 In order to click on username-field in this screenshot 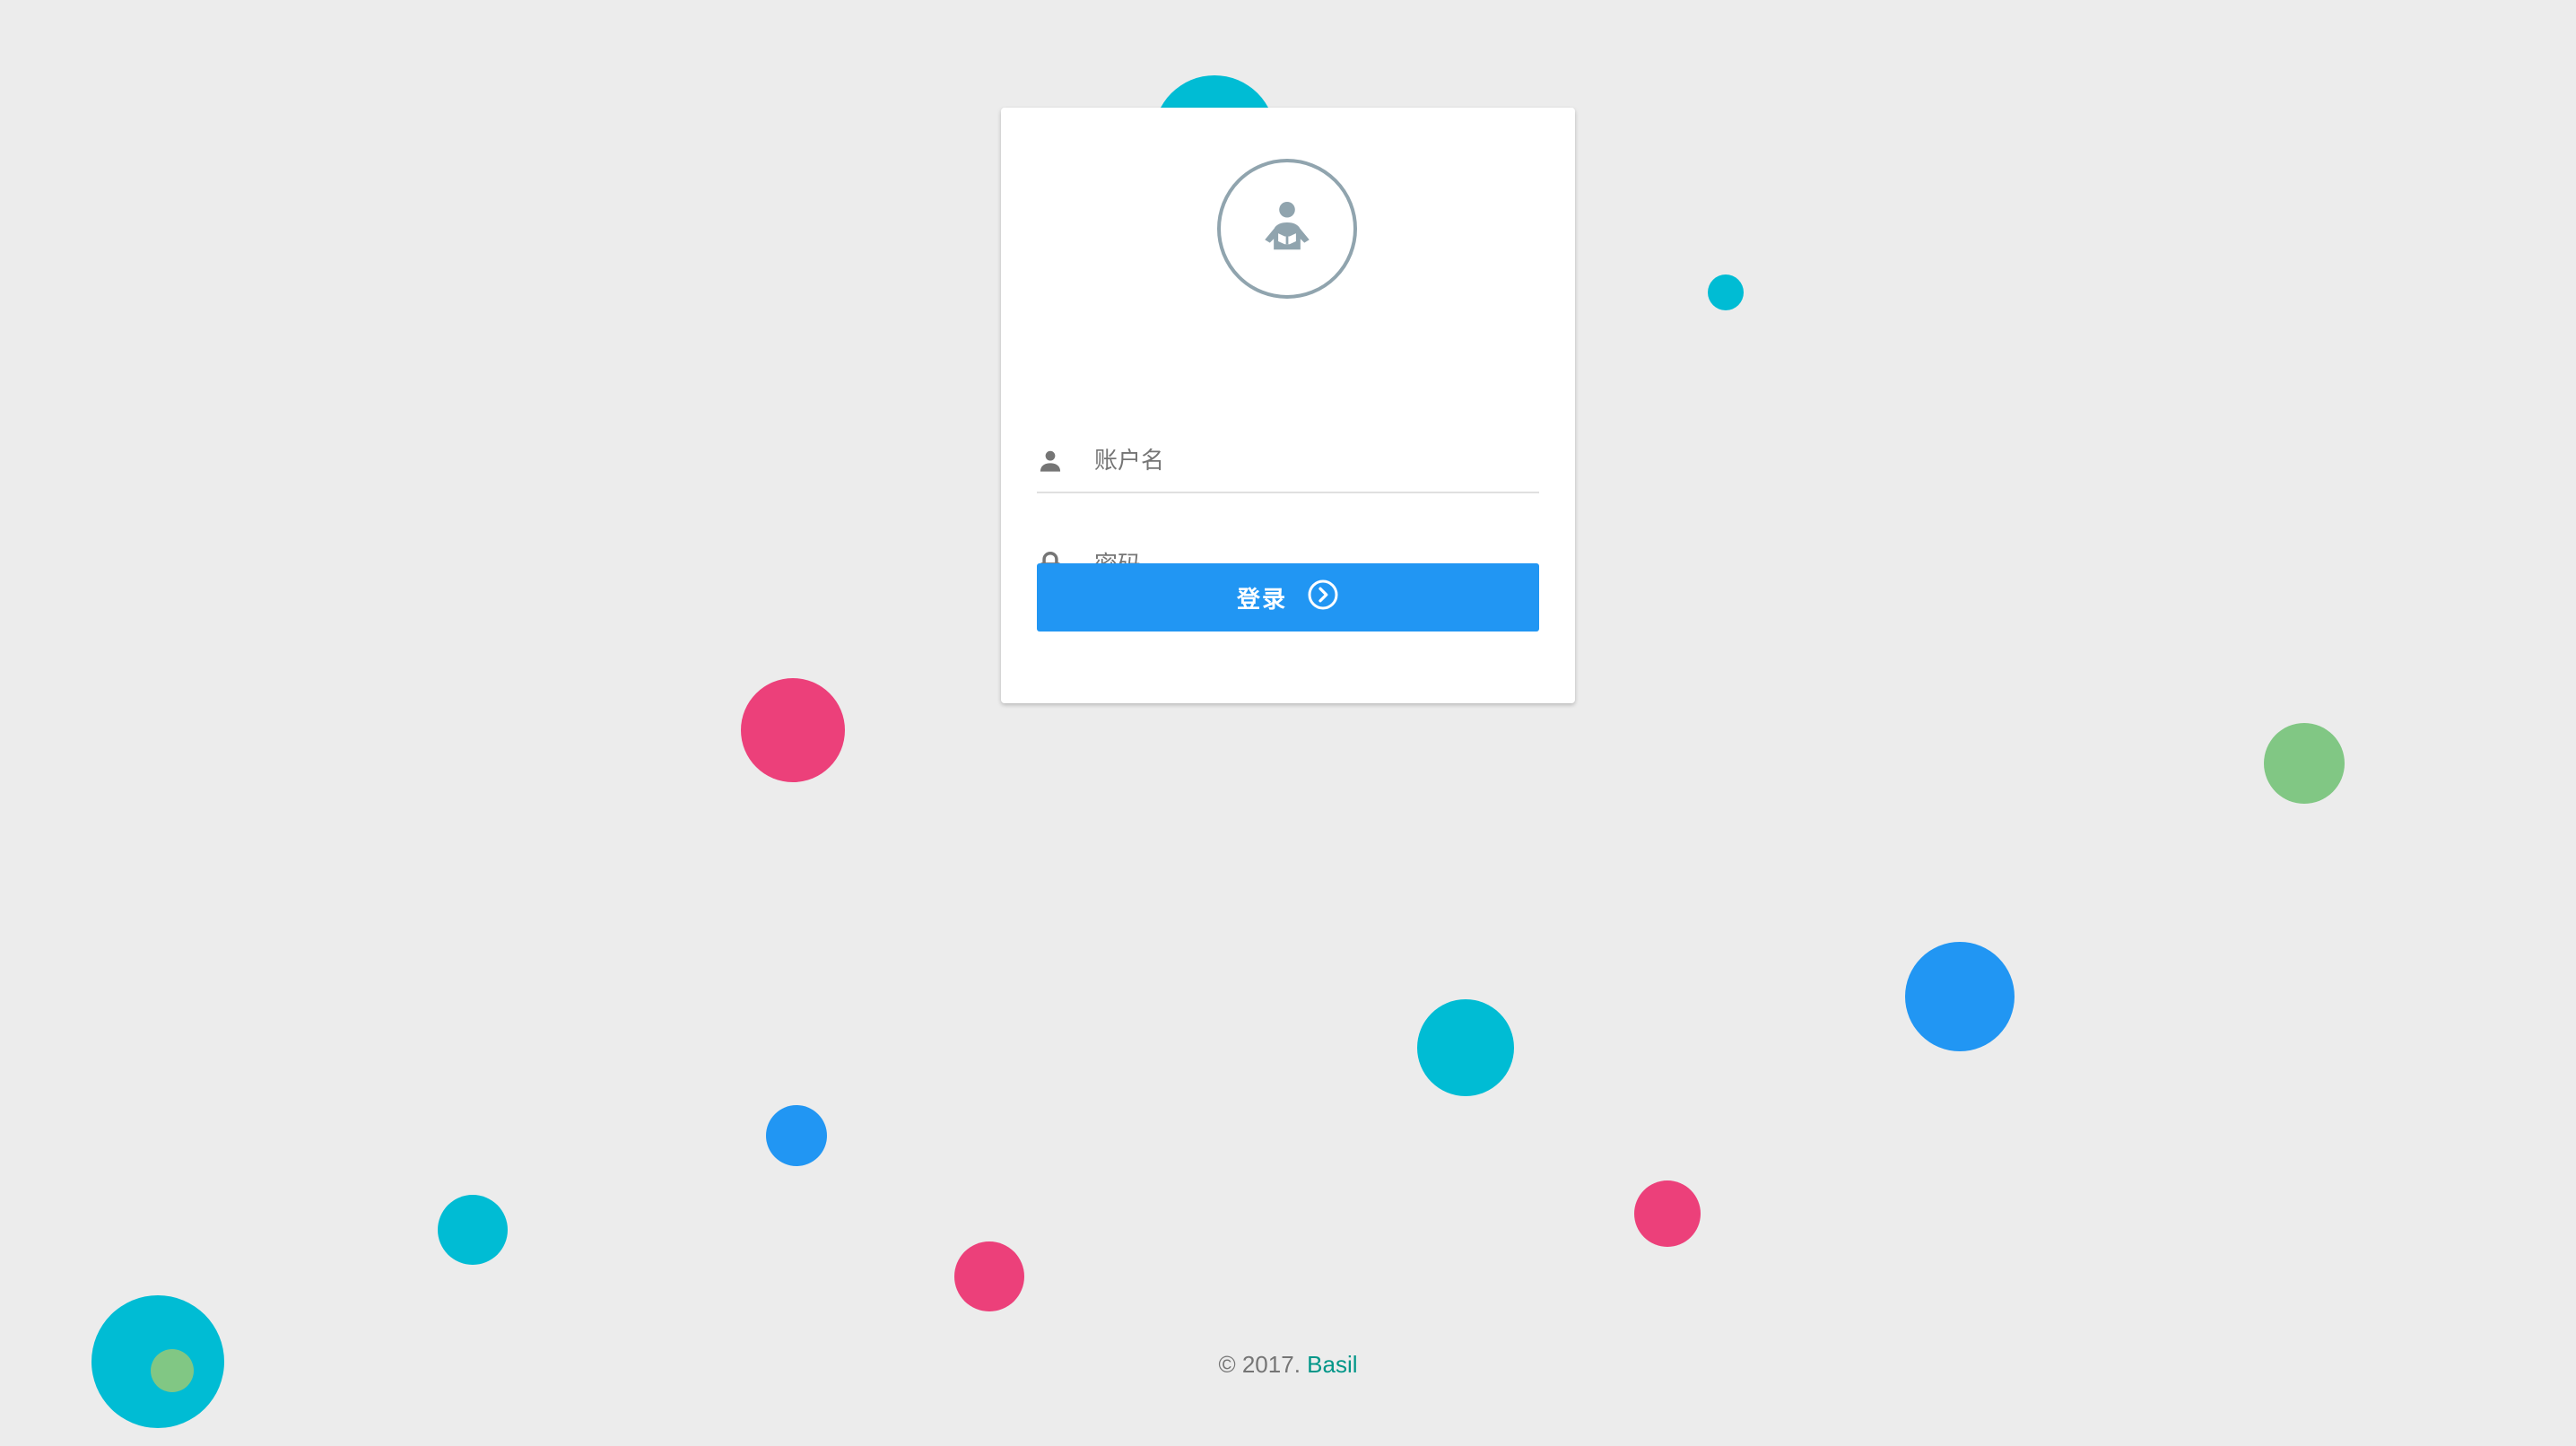, I will do `click(1288, 462)`.